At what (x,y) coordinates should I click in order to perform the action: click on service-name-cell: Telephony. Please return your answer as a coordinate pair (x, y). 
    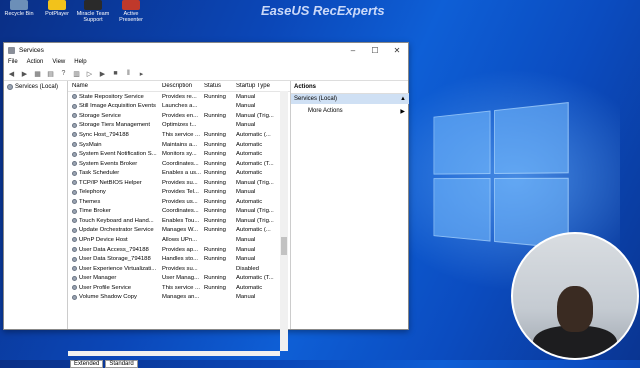
    Looking at the image, I should click on (115, 192).